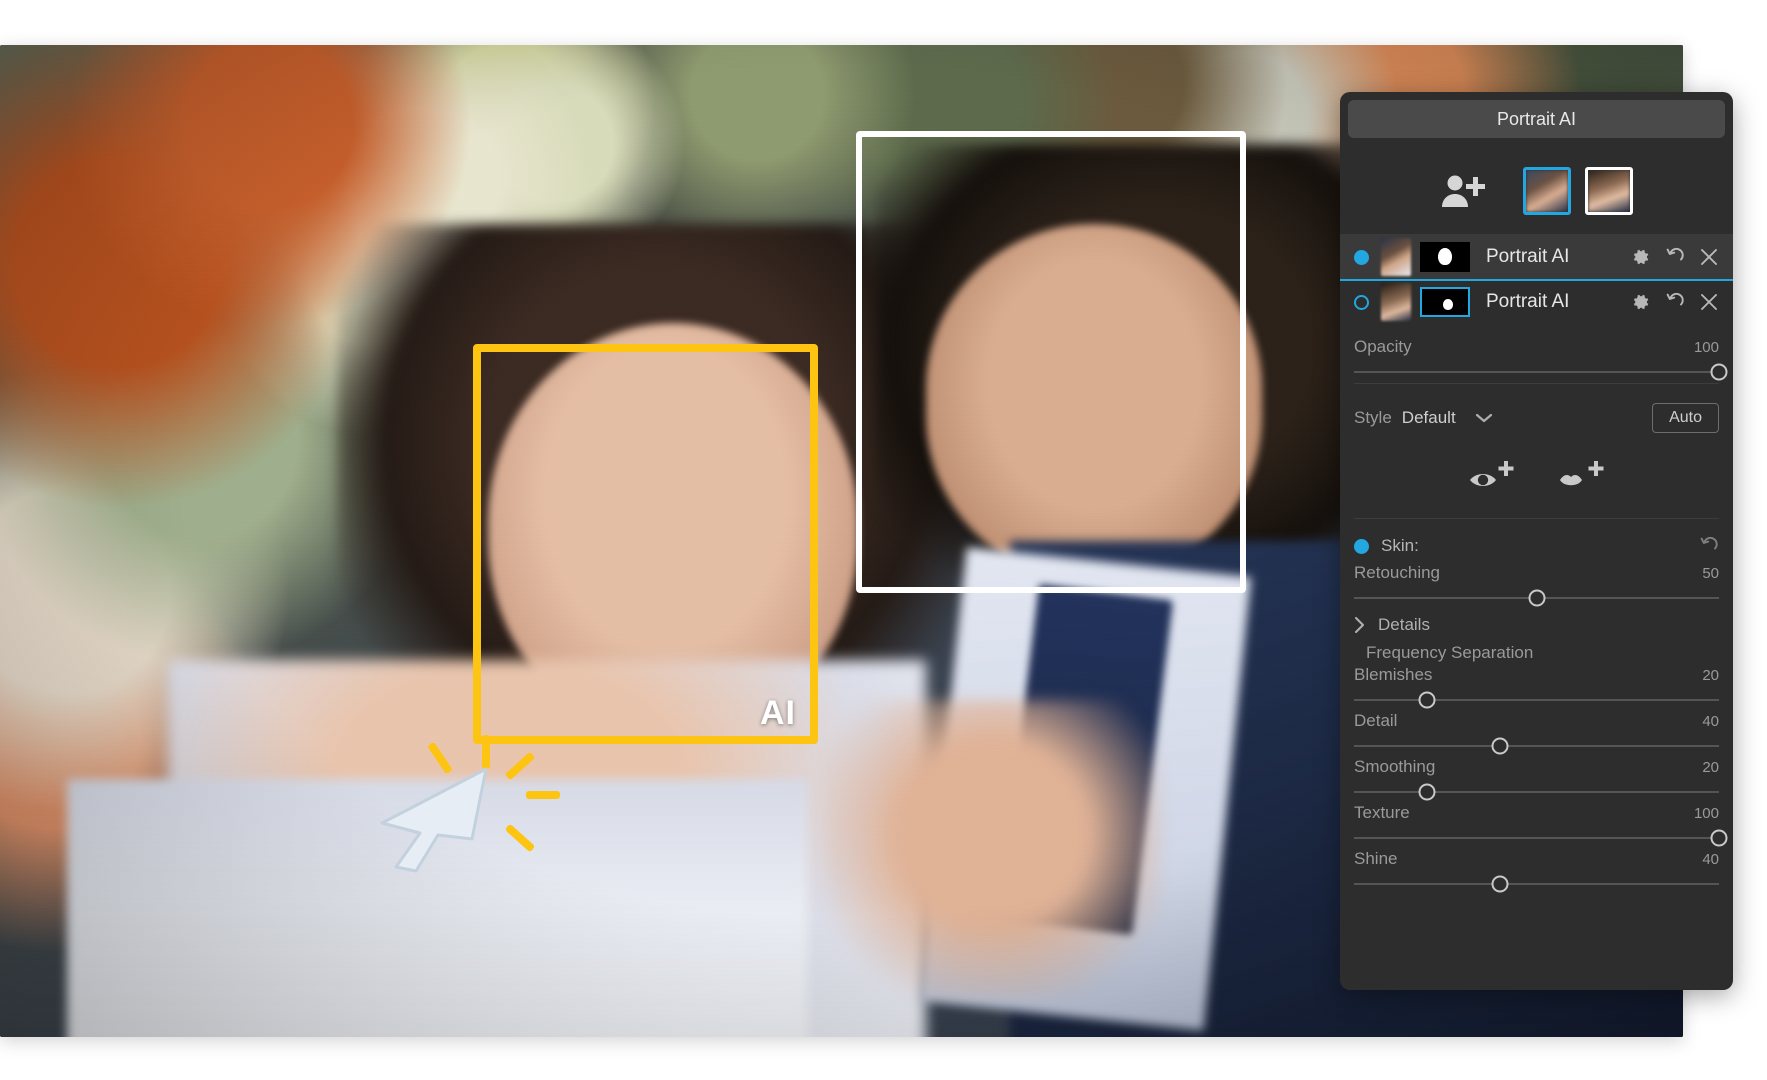  What do you see at coordinates (1492, 475) in the screenshot?
I see `add-eye-icon` at bounding box center [1492, 475].